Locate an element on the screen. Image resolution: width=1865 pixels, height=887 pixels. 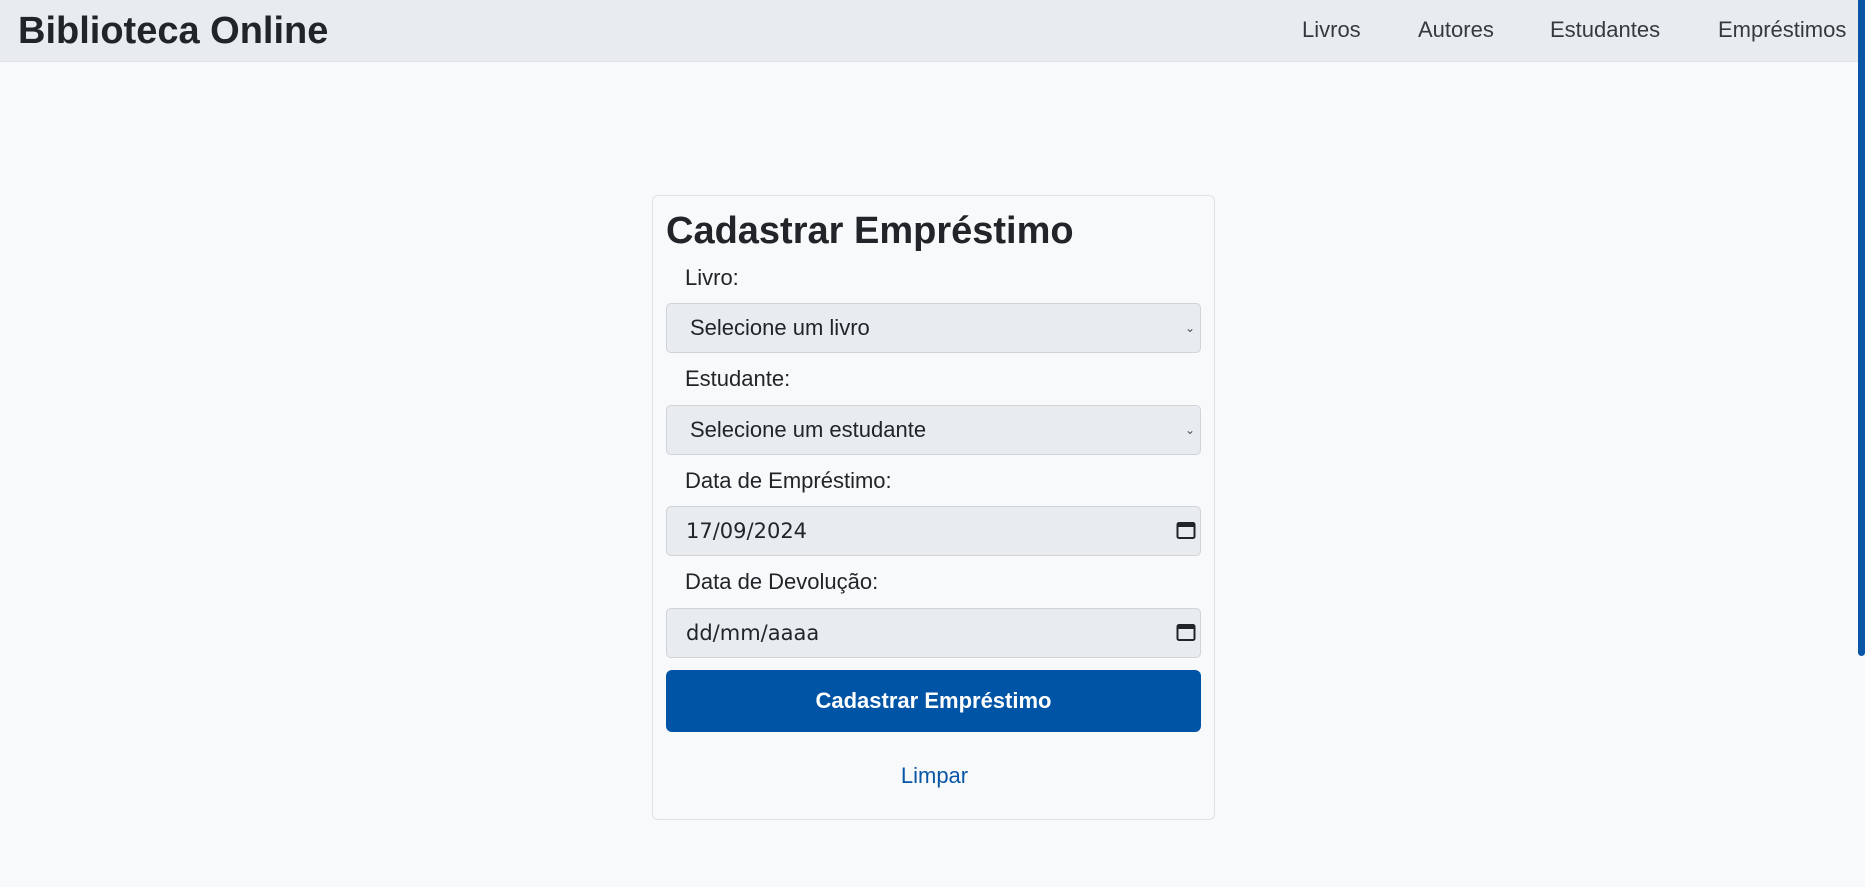
estudante-select: Selecione um estudante ⌄ is located at coordinates (933, 430).